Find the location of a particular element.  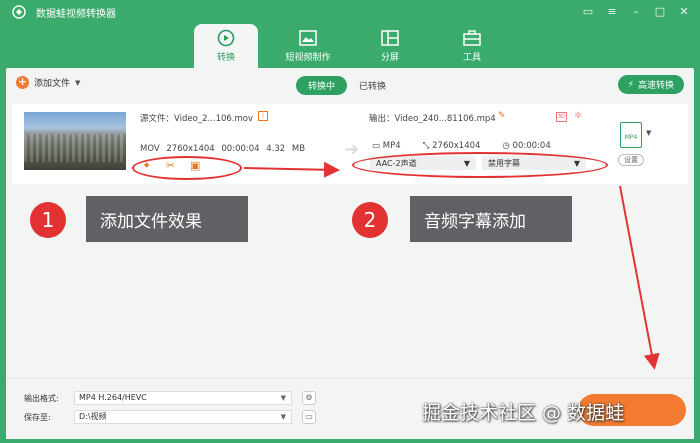

edit-pencil-icon: ✎ is located at coordinates (502, 116).